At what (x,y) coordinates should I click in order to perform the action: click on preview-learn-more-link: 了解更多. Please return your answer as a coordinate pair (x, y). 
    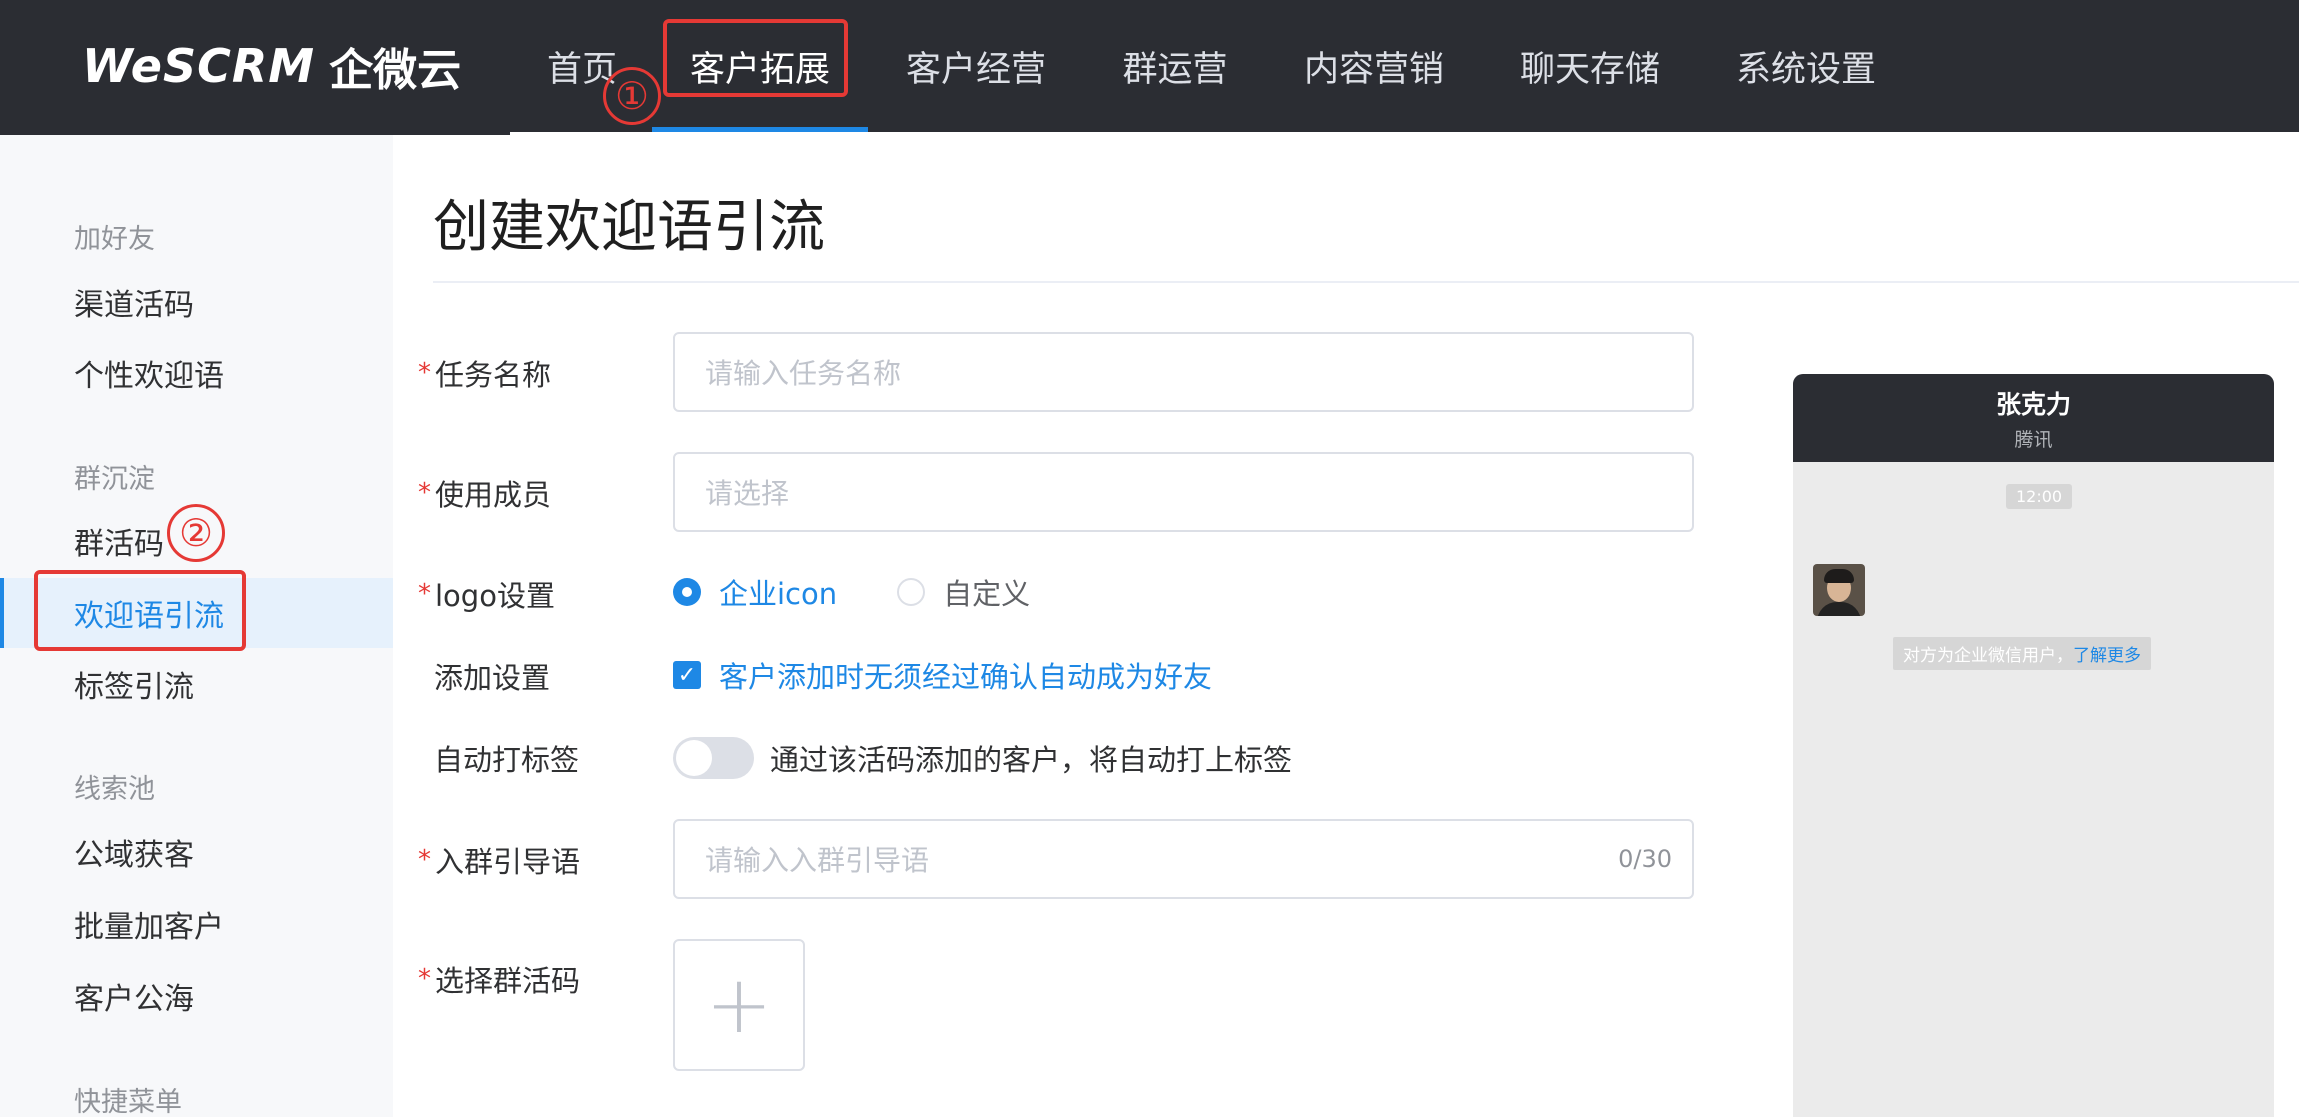
    Looking at the image, I should click on (2107, 656).